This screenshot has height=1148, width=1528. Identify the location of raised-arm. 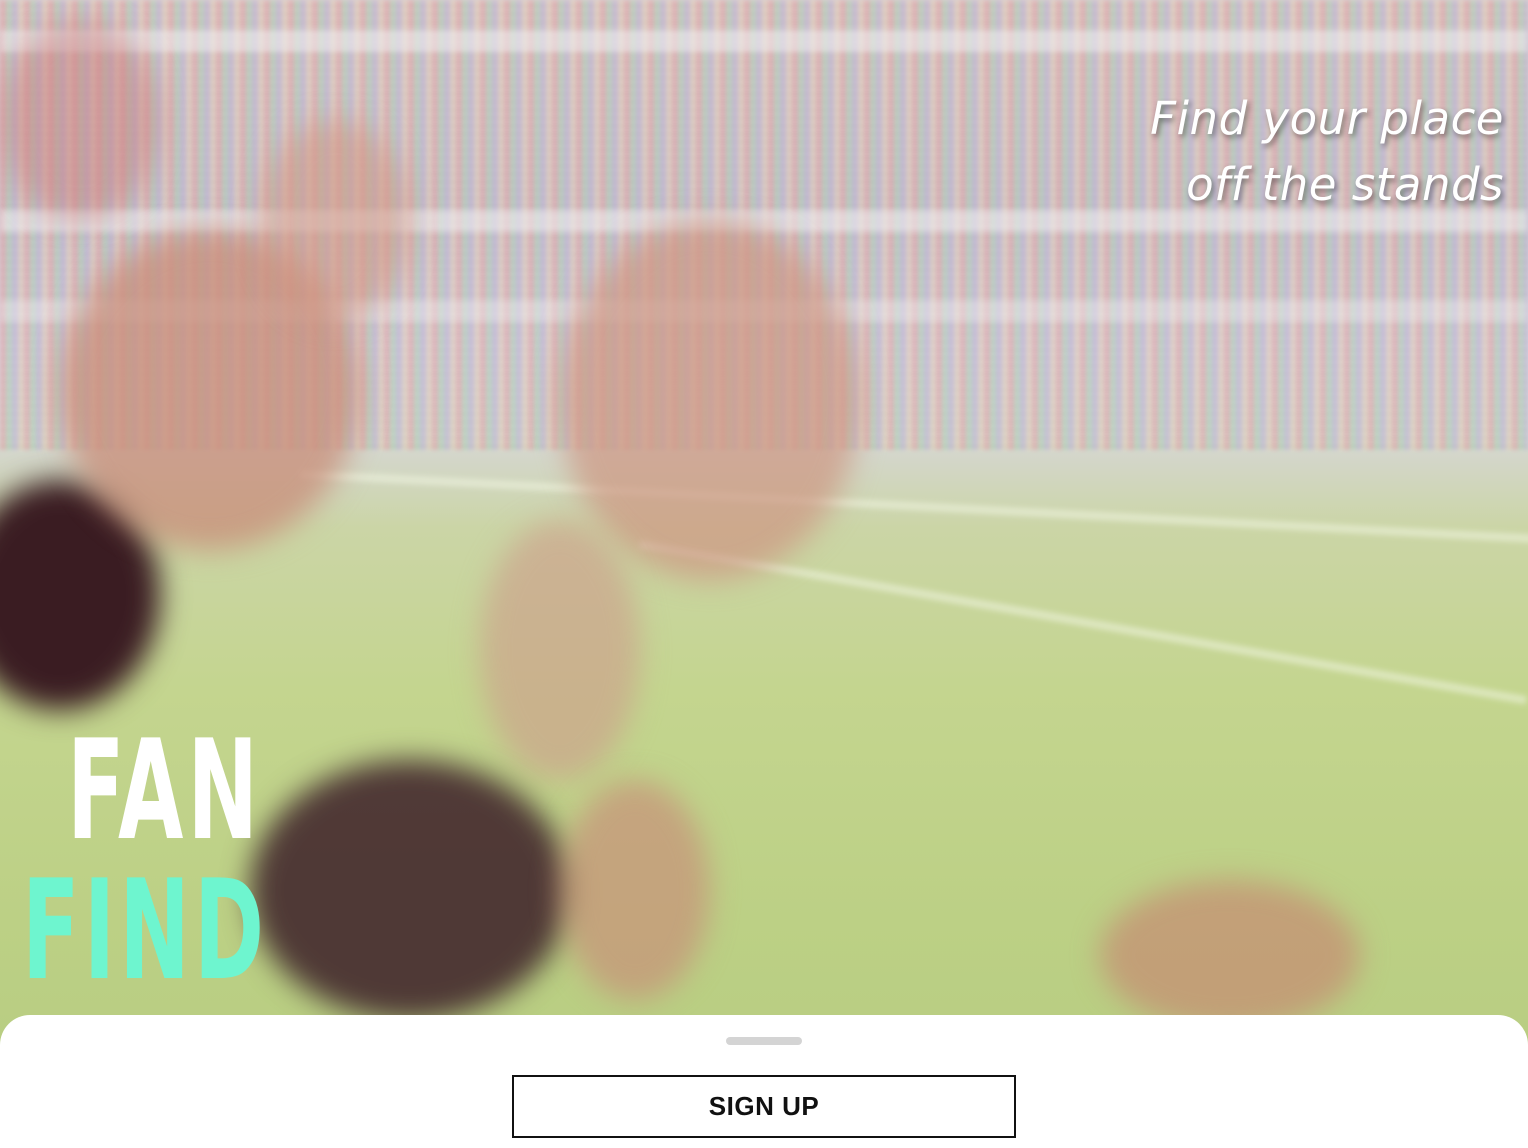
(560, 650).